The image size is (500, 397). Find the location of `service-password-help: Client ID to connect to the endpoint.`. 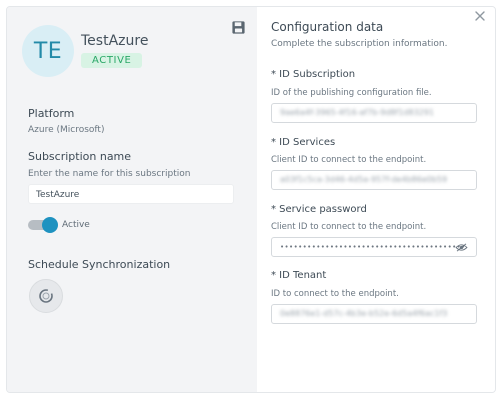

service-password-help: Client ID to connect to the endpoint. is located at coordinates (349, 227).